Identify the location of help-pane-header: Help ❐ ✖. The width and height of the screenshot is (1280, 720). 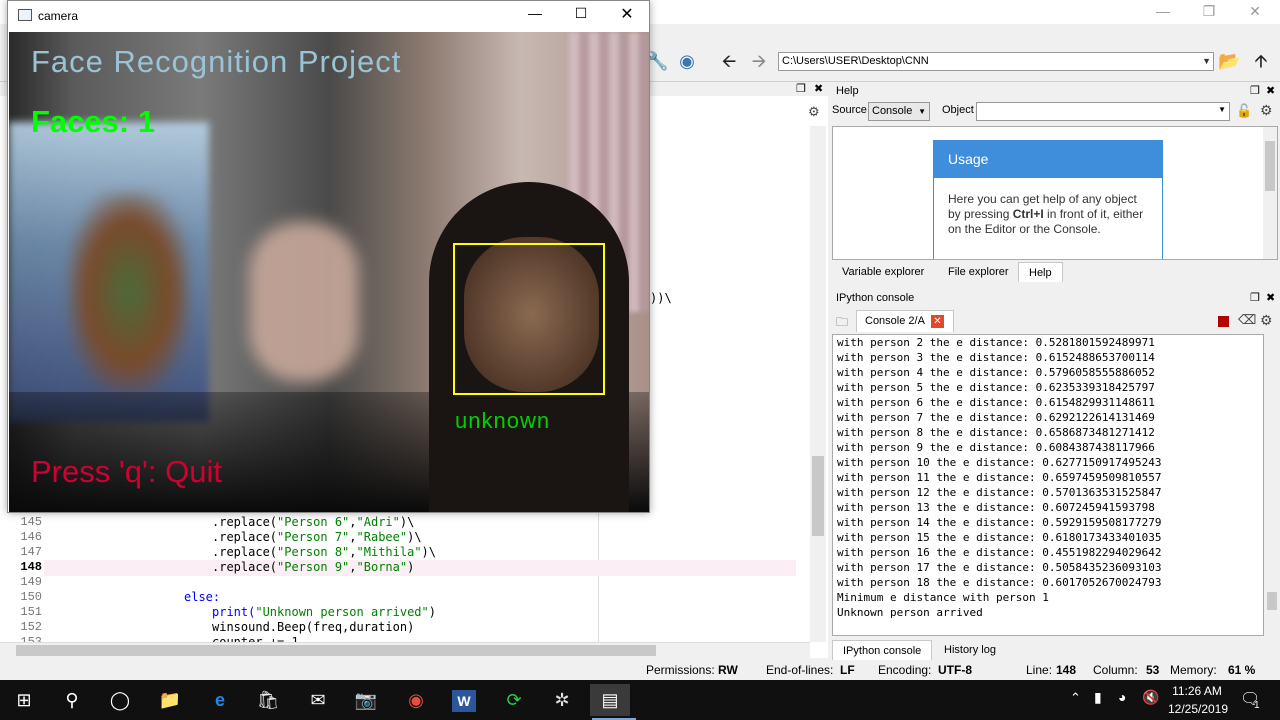
(1056, 91).